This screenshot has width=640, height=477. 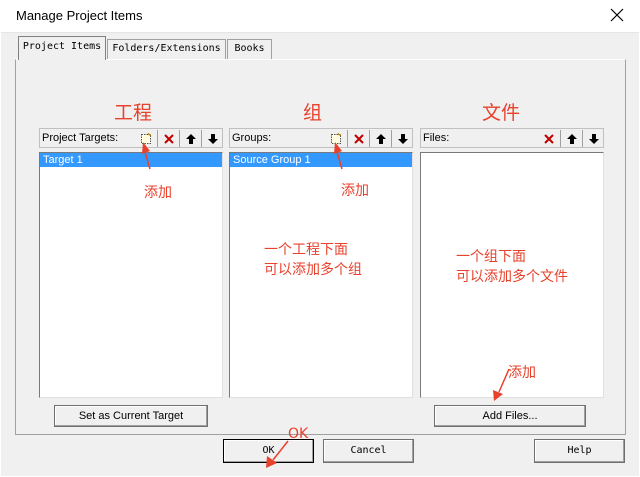 What do you see at coordinates (436, 138) in the screenshot?
I see `files-header-label: Files:` at bounding box center [436, 138].